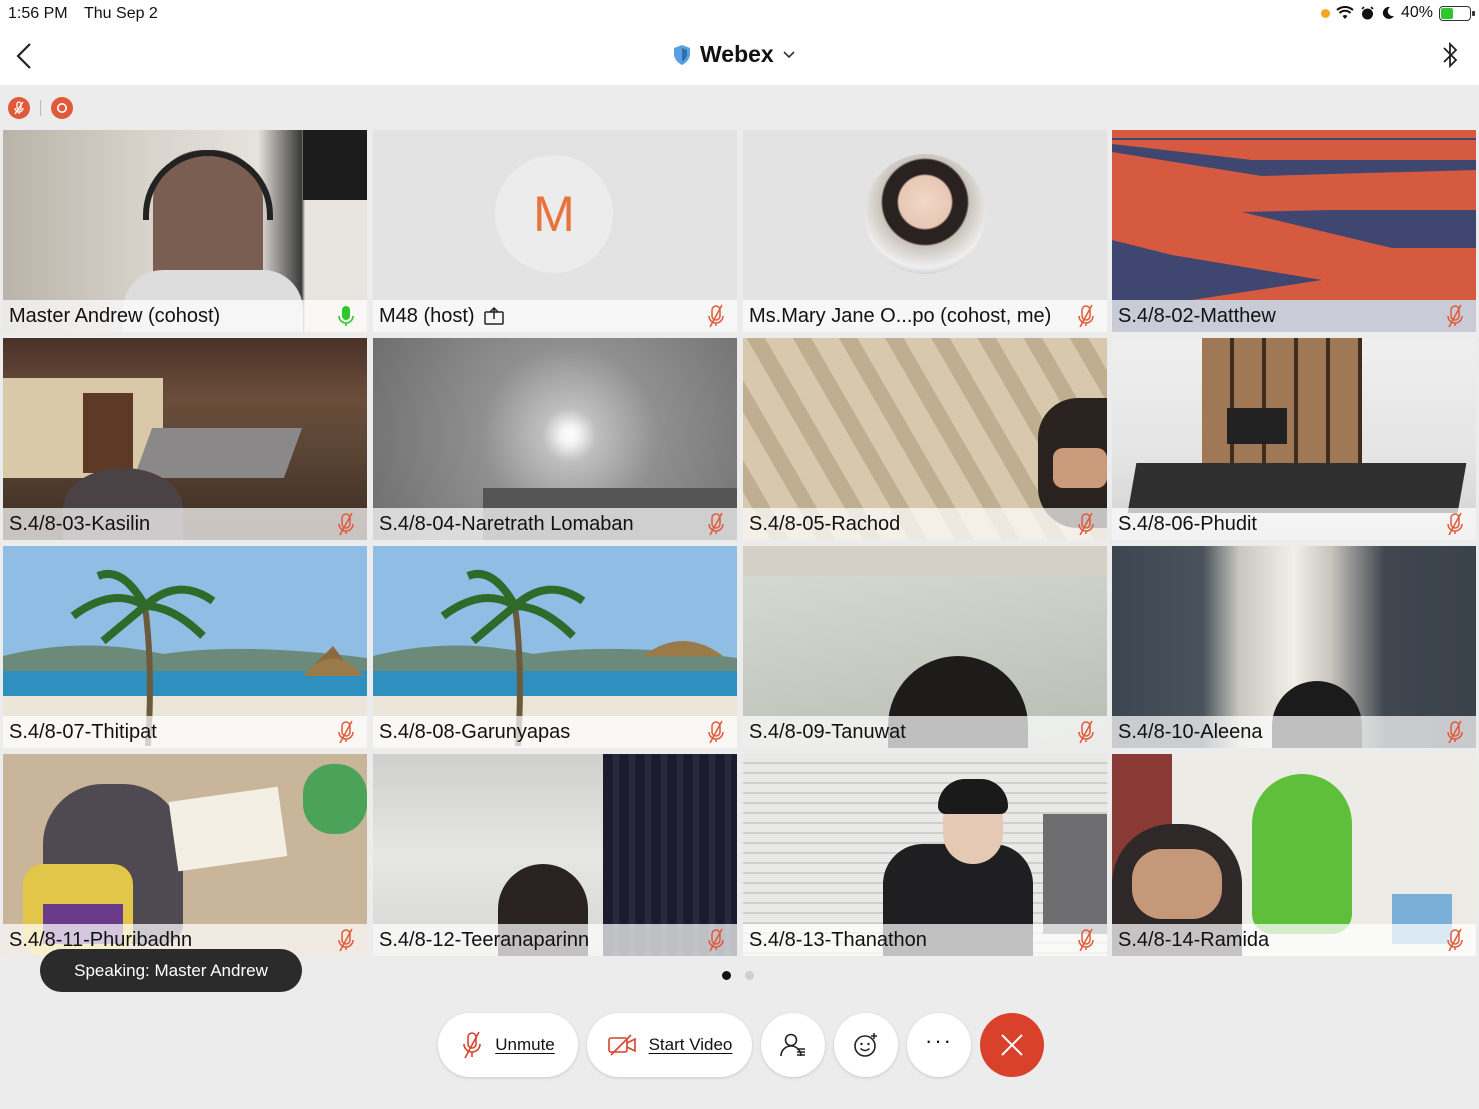  What do you see at coordinates (555, 316) in the screenshot?
I see `participant-name-bar: M48 (host)` at bounding box center [555, 316].